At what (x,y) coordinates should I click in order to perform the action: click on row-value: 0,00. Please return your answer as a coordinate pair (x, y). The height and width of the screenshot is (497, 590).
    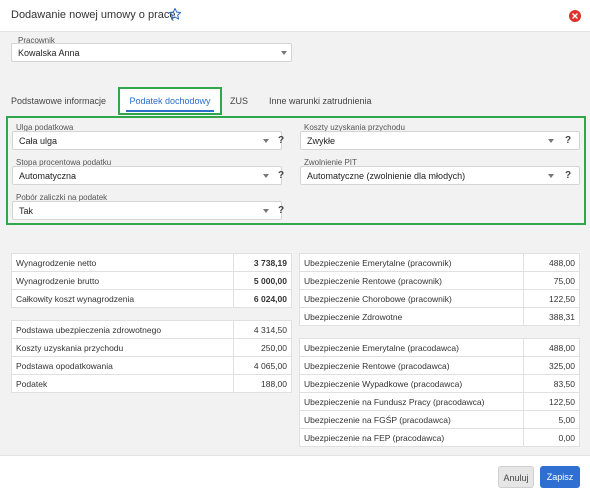
    Looking at the image, I should click on (551, 437).